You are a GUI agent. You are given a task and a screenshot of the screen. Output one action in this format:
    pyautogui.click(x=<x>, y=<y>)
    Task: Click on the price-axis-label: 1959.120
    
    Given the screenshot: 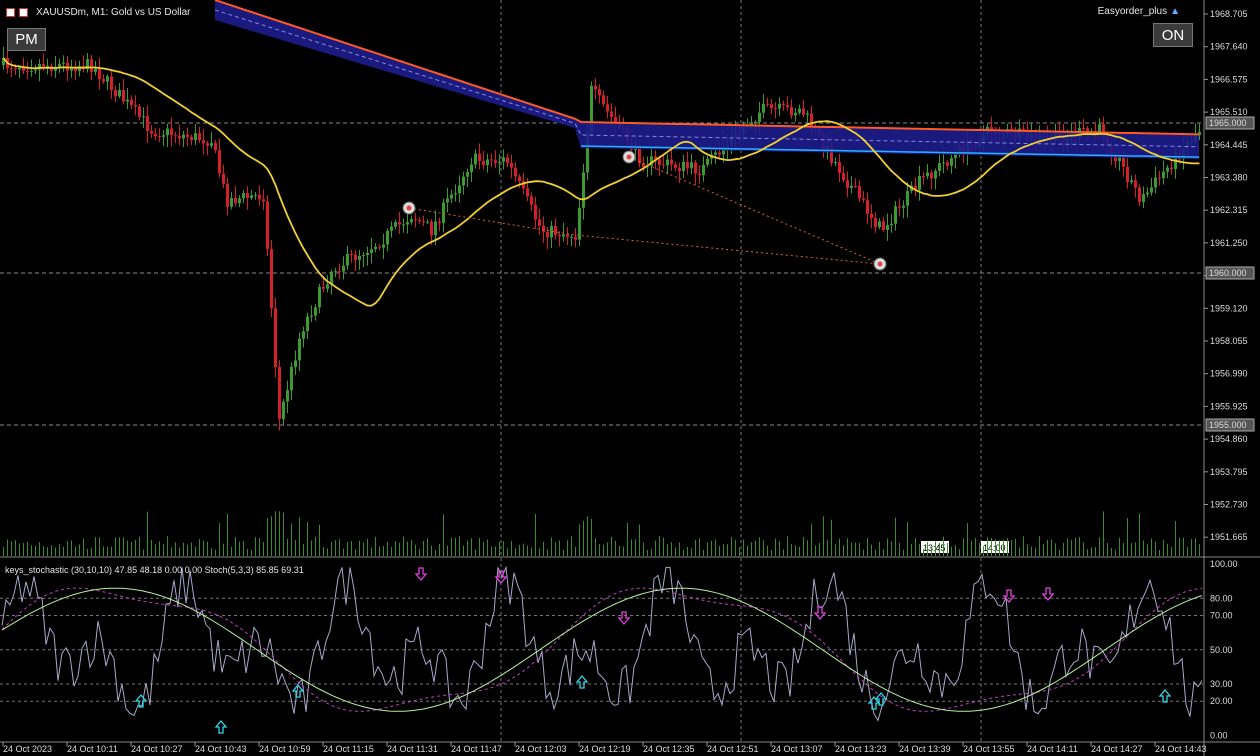 What is the action you would take?
    pyautogui.click(x=1229, y=308)
    